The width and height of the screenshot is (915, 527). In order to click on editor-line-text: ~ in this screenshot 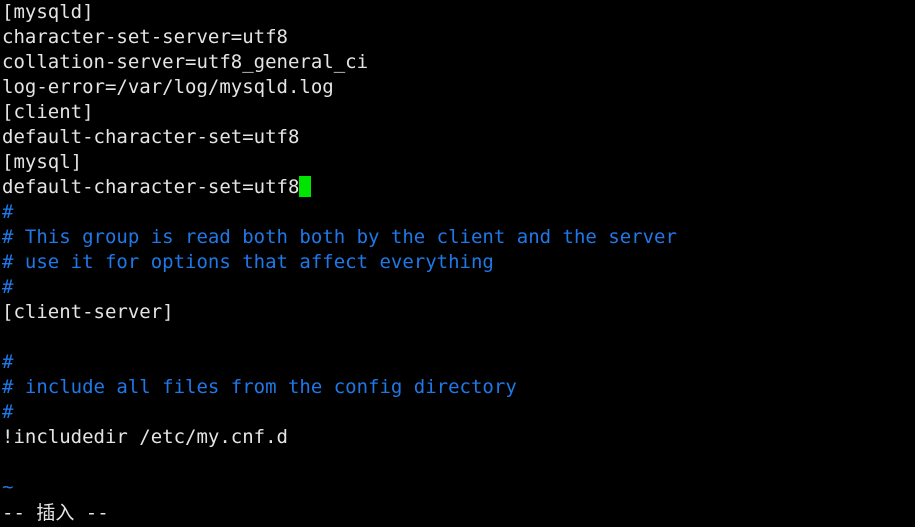, I will do `click(8, 487)`.